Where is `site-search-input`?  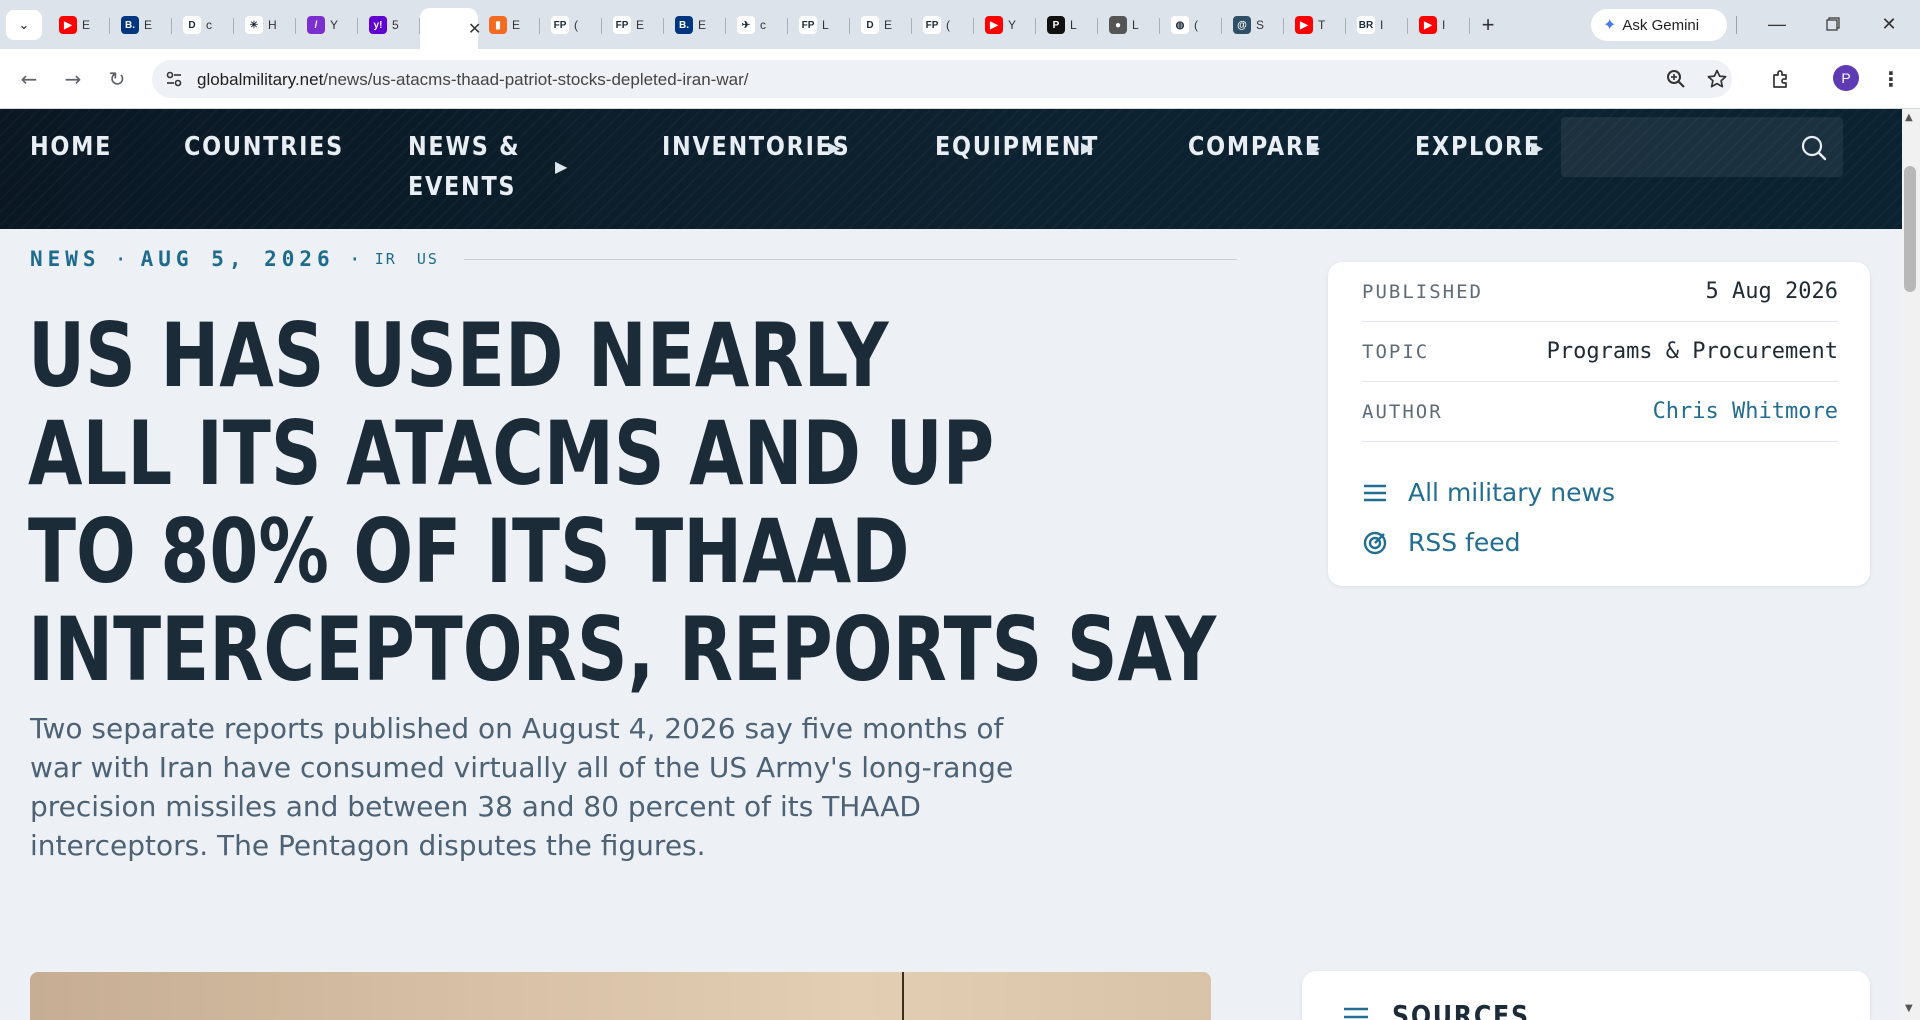
site-search-input is located at coordinates (1702, 147).